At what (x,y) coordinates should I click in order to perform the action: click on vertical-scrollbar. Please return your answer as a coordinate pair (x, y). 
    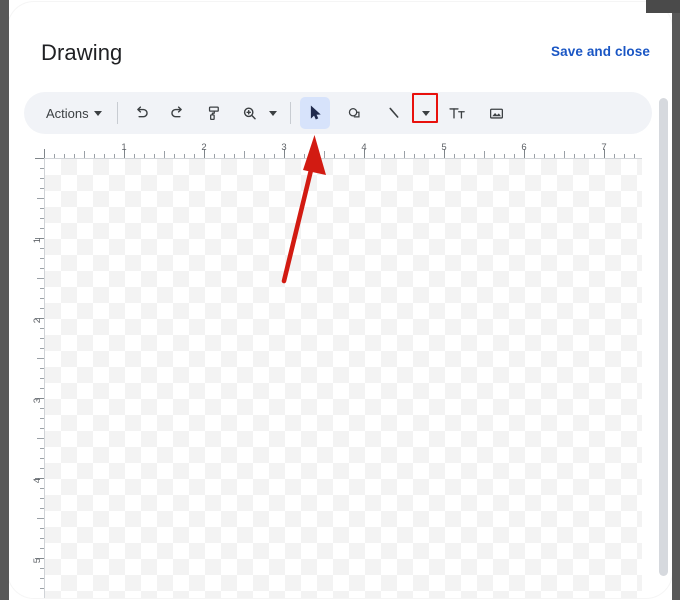
    Looking at the image, I should click on (663, 337).